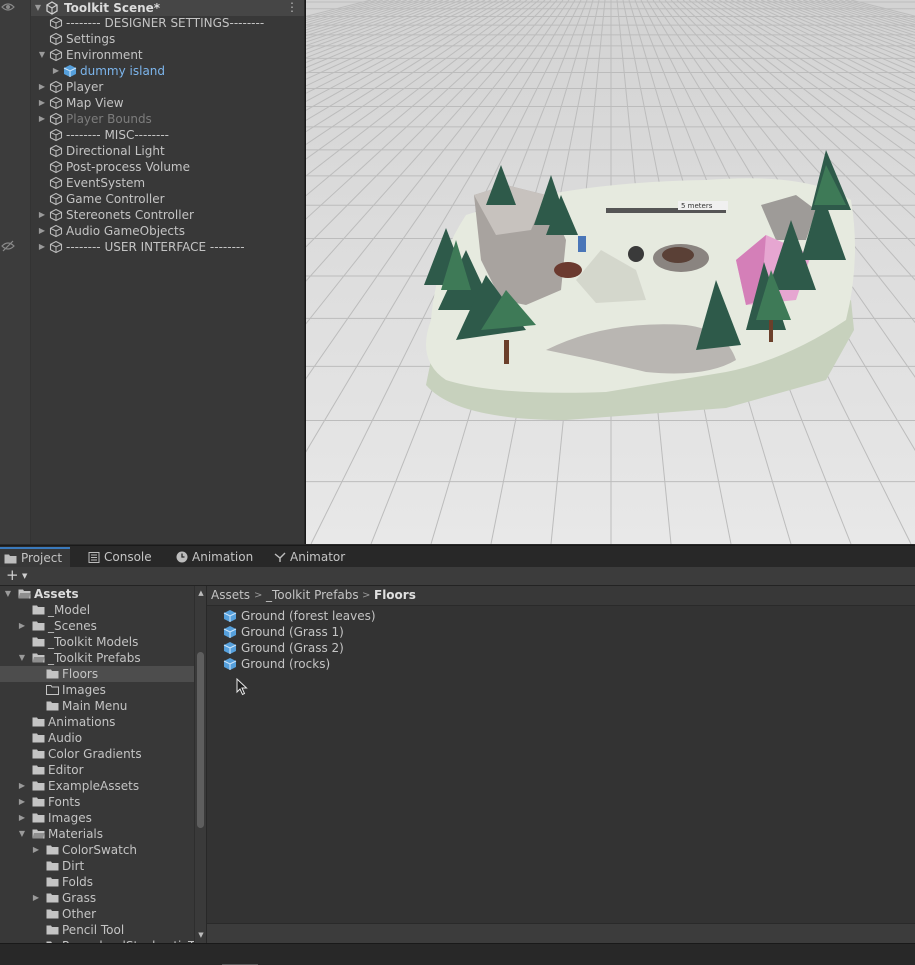 The image size is (915, 965). What do you see at coordinates (97, 770) in the screenshot?
I see `tree-item: Editor` at bounding box center [97, 770].